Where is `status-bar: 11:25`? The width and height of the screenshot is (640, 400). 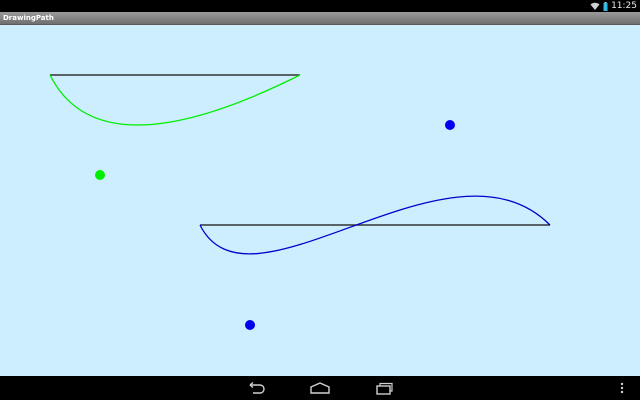
status-bar: 11:25 is located at coordinates (320, 6).